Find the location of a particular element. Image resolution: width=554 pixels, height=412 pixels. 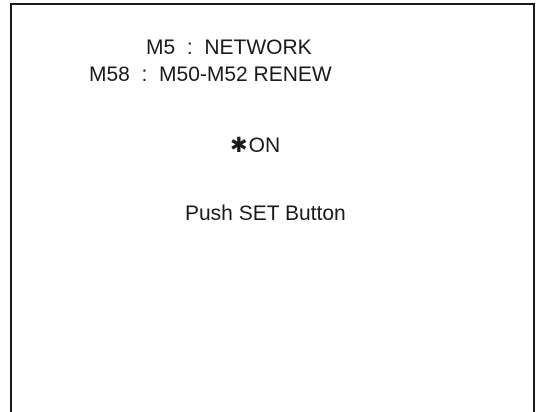

instruction-prompt: Push SET Button is located at coordinates (265, 213).